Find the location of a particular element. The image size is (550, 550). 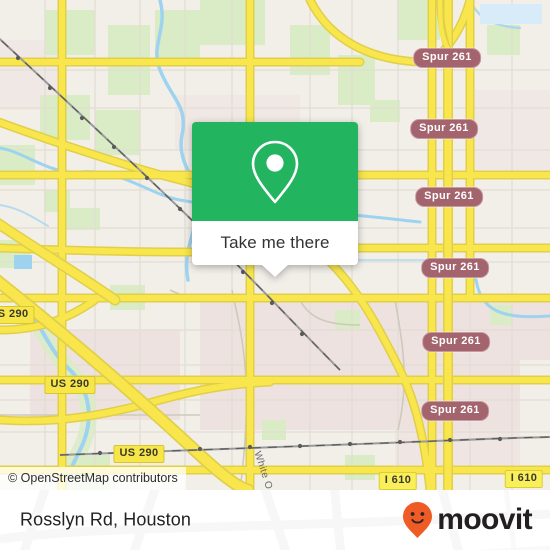

shield-spur-261-2: Spur 261 is located at coordinates (444, 129).